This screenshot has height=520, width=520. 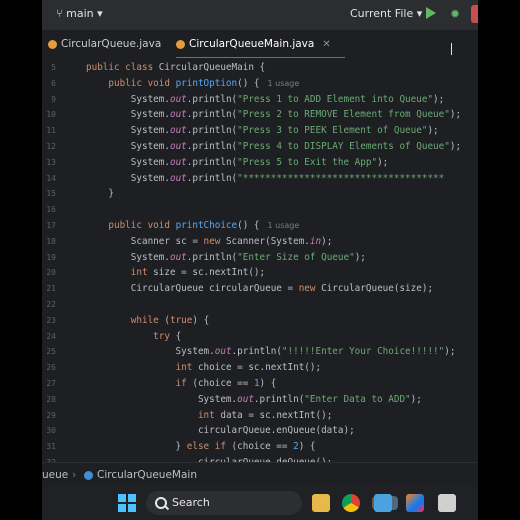 I want to click on tab-label: CircularQueueMain.java, so click(x=252, y=44).